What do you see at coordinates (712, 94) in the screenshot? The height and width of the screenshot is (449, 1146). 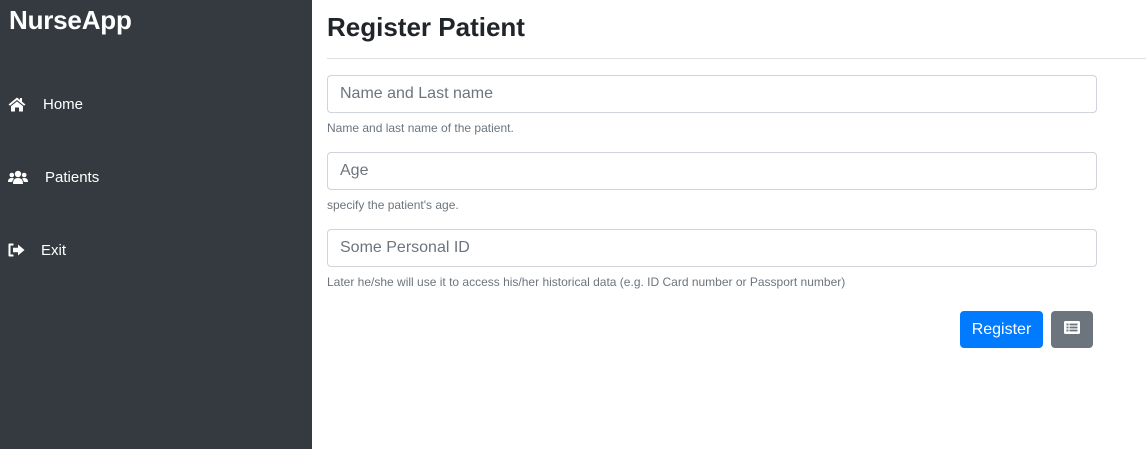 I see `name-input` at bounding box center [712, 94].